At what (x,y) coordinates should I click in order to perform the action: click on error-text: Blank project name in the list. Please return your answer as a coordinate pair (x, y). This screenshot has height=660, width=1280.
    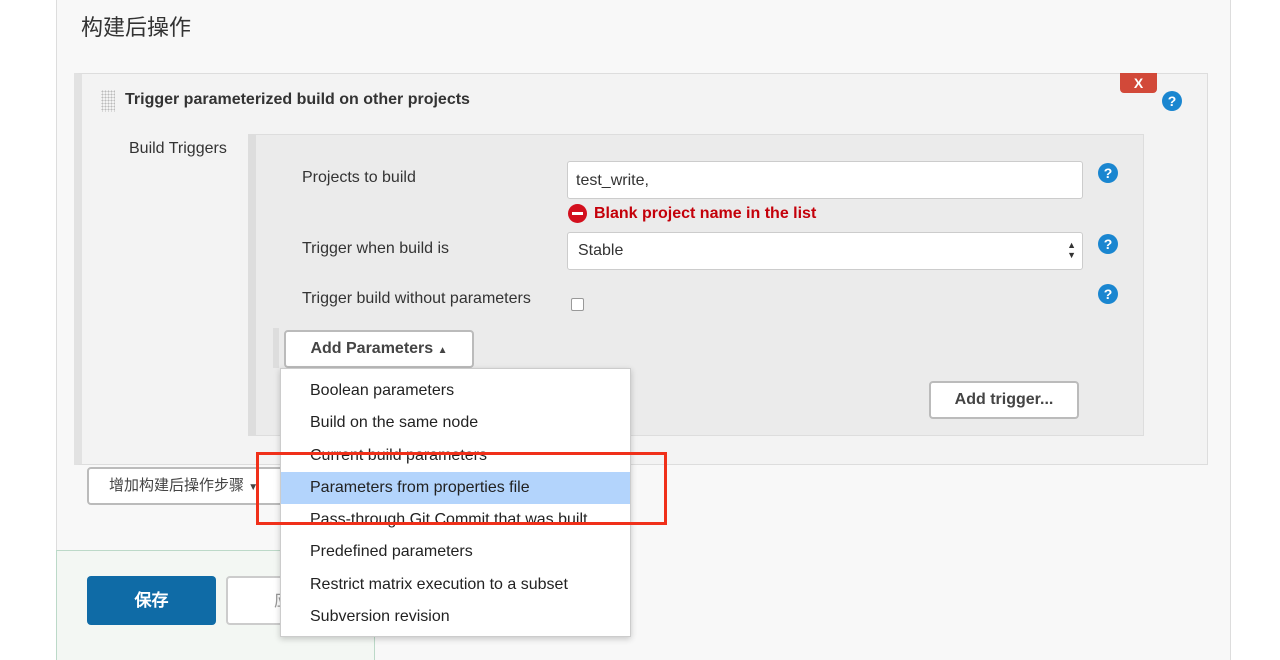
    Looking at the image, I should click on (705, 213).